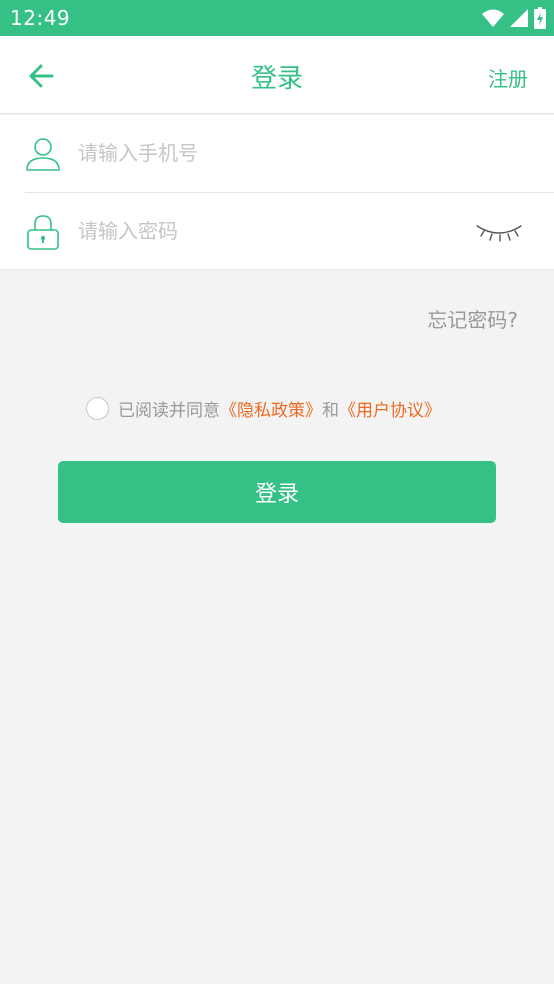 The height and width of the screenshot is (984, 554). I want to click on agreement-conjunction: 和, so click(330, 410).